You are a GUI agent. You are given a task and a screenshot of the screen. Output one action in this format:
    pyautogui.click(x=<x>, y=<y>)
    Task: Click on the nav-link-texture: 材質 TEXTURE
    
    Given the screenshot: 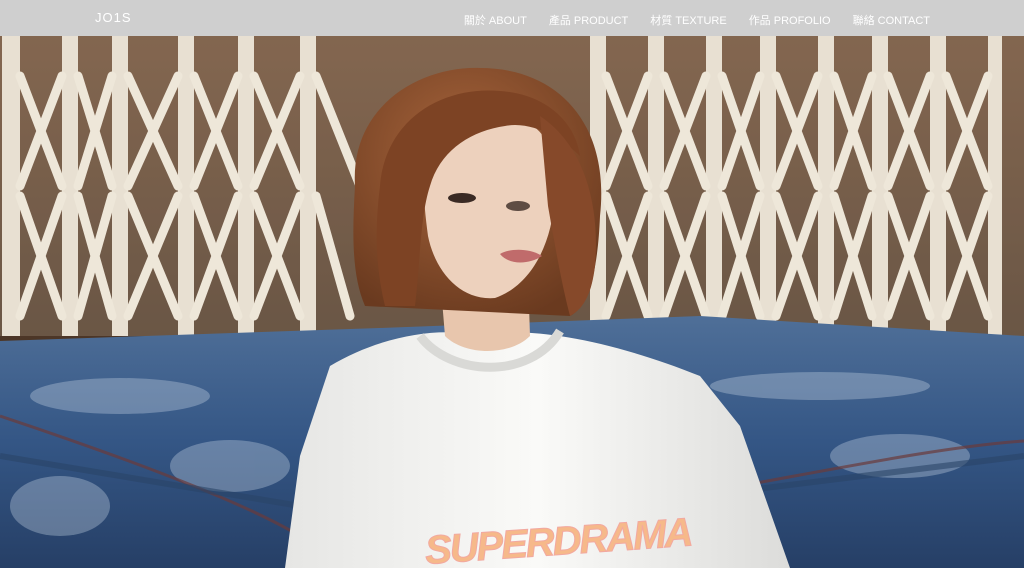 What is the action you would take?
    pyautogui.click(x=688, y=21)
    